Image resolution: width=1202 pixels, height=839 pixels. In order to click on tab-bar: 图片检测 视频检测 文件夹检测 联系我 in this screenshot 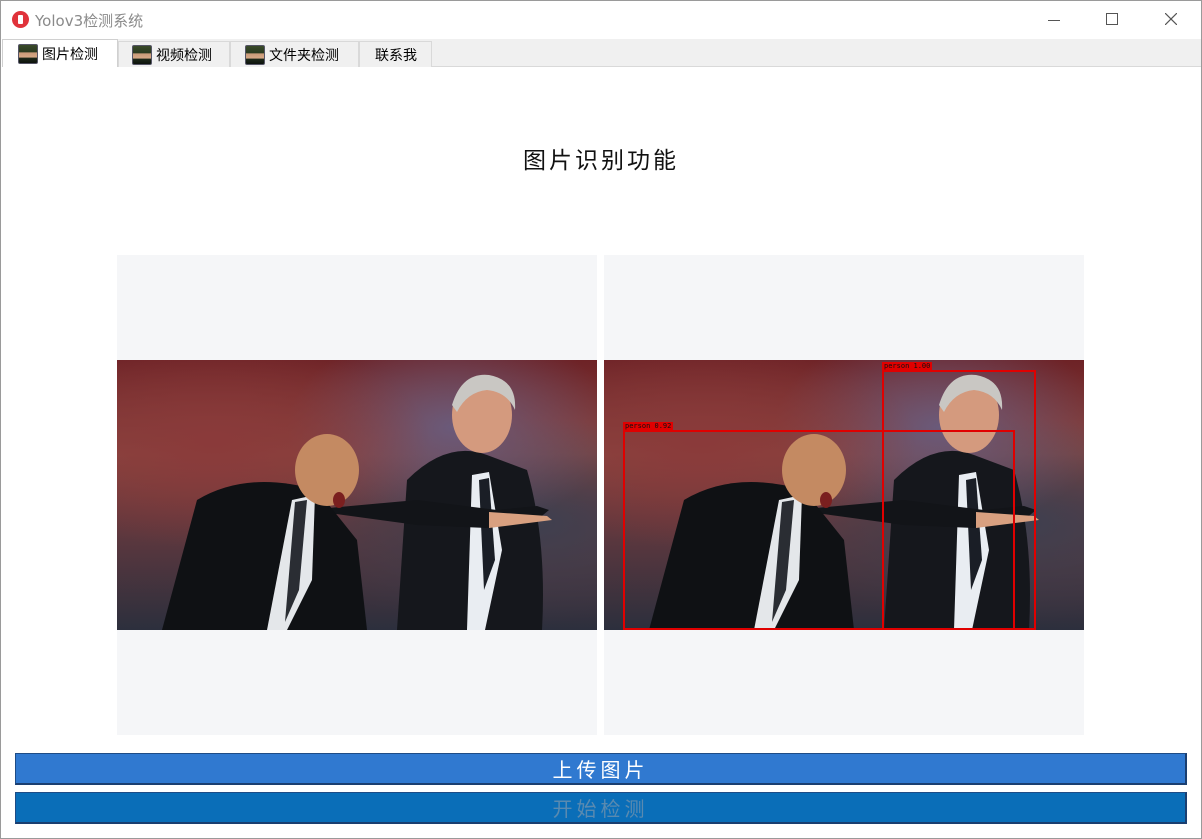, I will do `click(601, 53)`.